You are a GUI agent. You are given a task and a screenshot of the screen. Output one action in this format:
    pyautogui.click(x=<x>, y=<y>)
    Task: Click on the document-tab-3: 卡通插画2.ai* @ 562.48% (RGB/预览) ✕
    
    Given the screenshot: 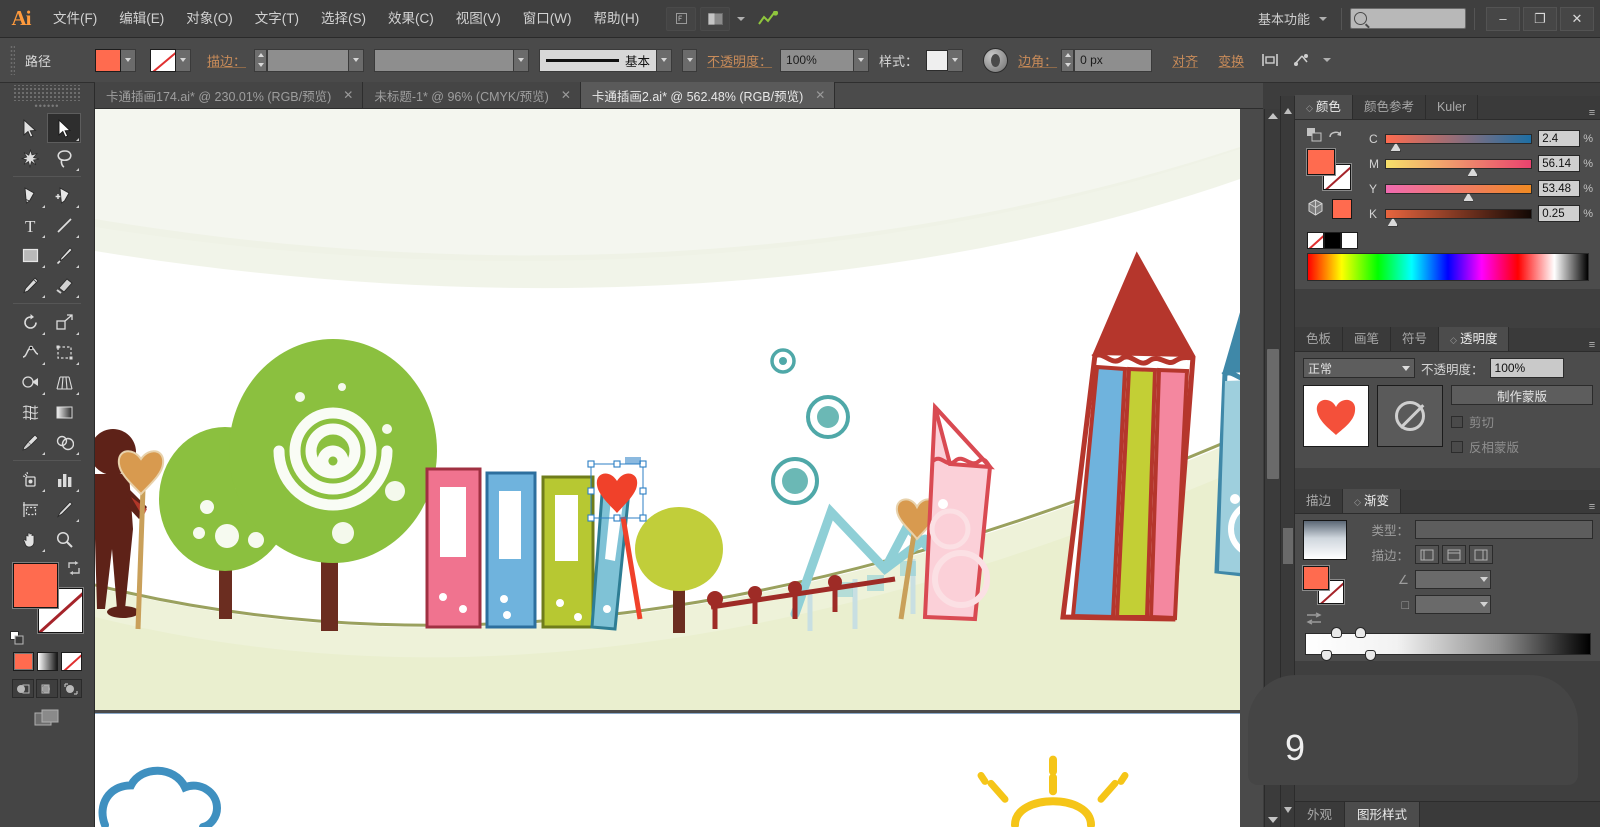 What is the action you would take?
    pyautogui.click(x=708, y=95)
    